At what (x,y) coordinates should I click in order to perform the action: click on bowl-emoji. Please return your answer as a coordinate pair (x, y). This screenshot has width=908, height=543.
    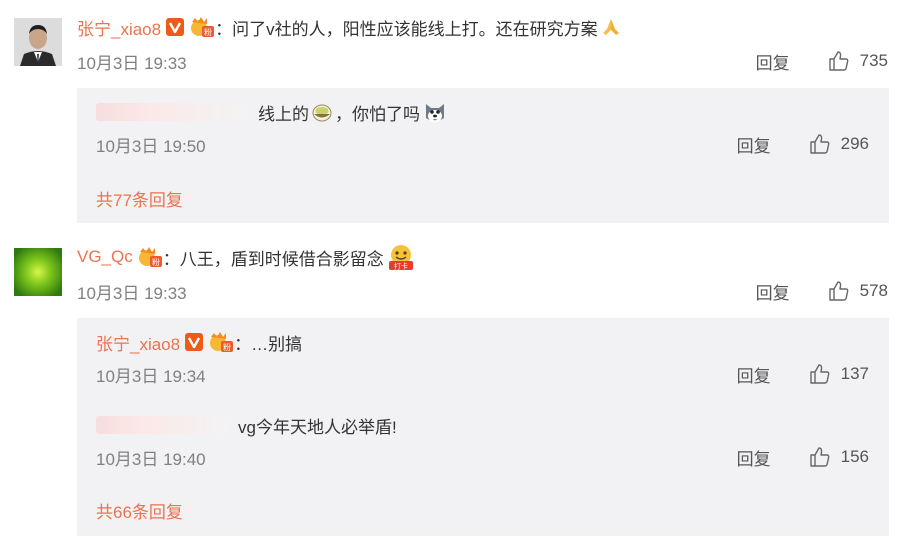
    Looking at the image, I should click on (322, 112).